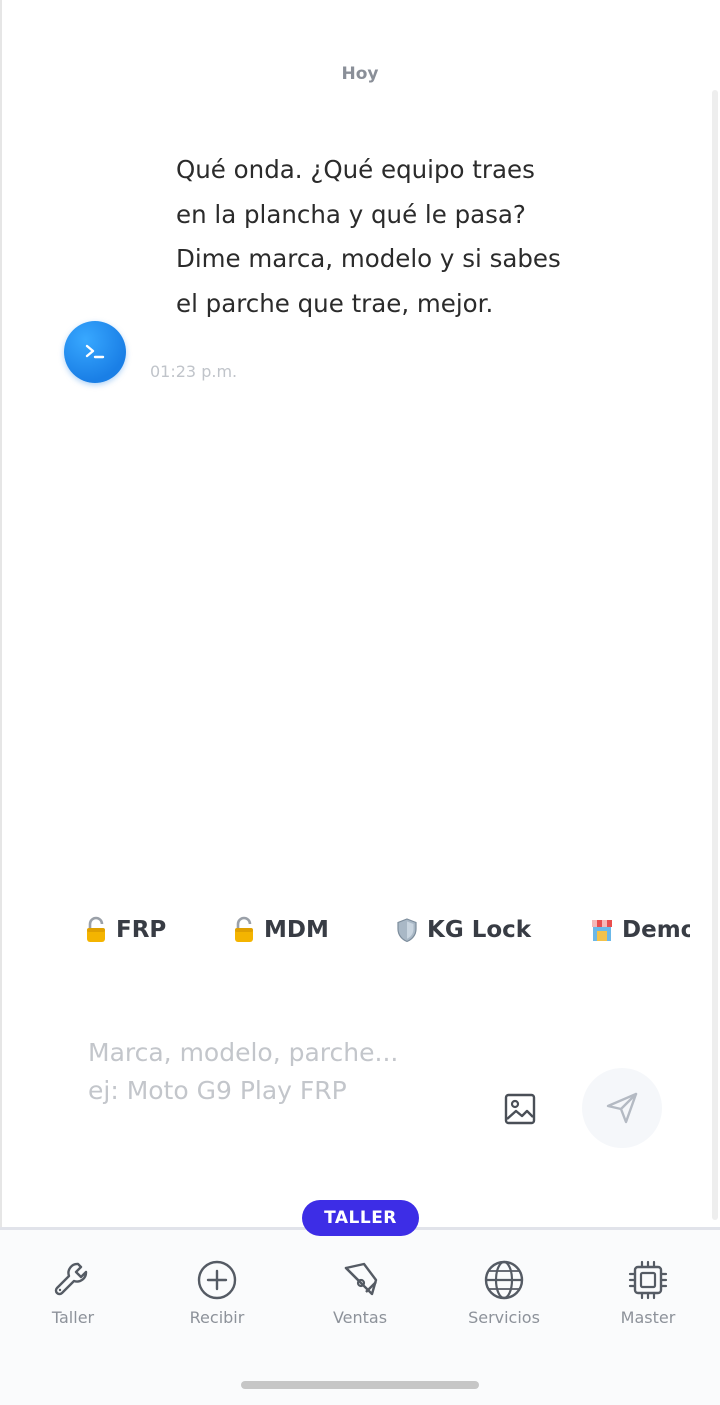  I want to click on send-button, so click(622, 1108).